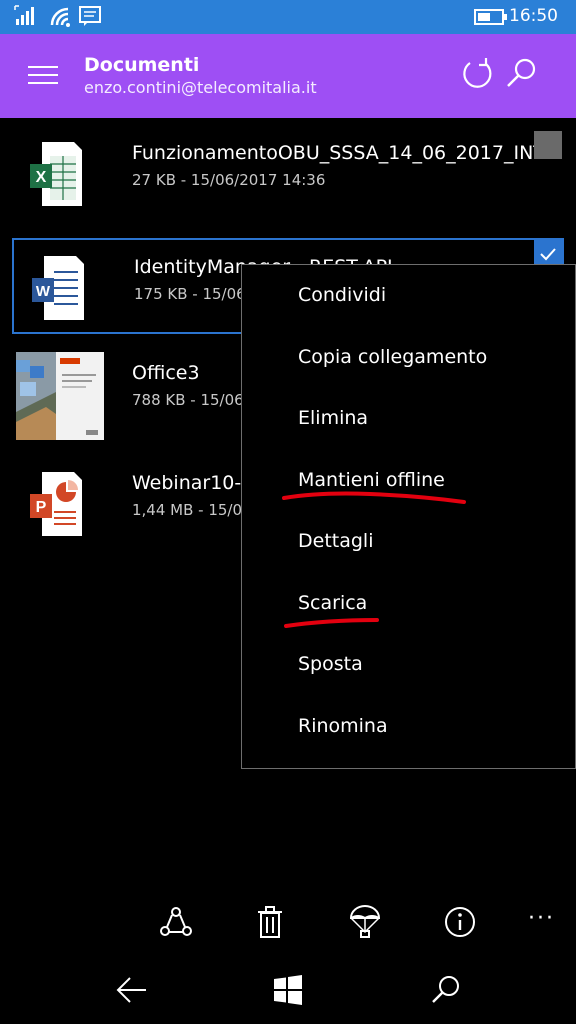  I want to click on info-icon, so click(460, 922).